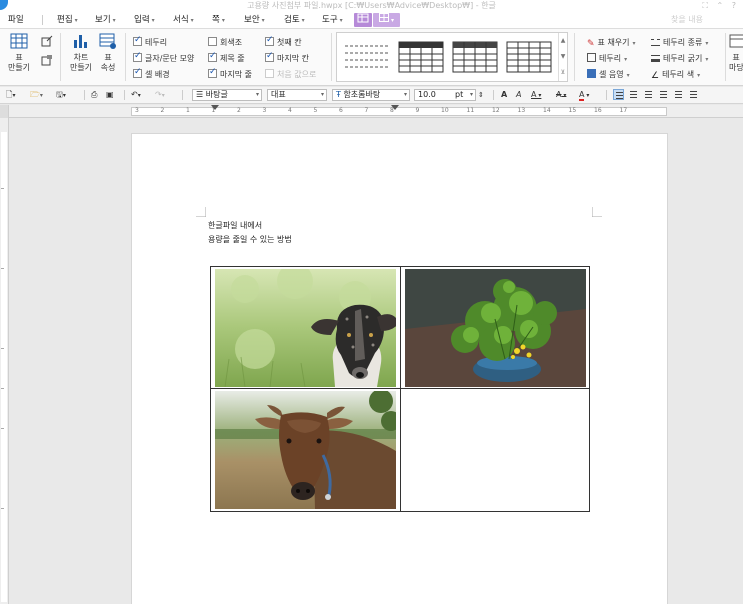  I want to click on bold-button: A, so click(504, 95).